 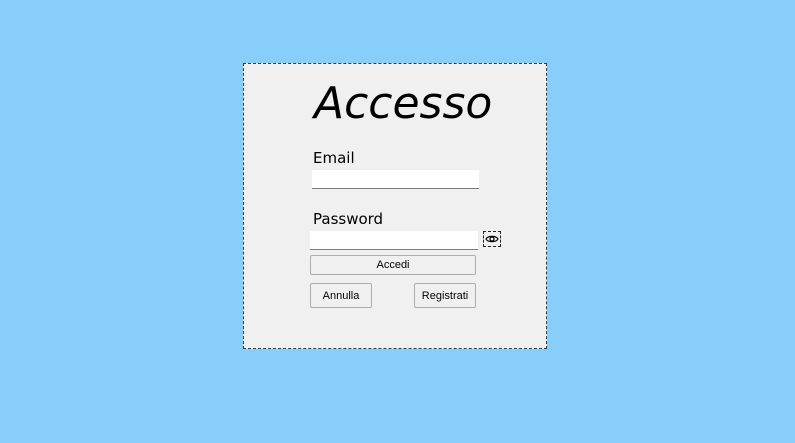 I want to click on register-button: Registrati, so click(x=445, y=295).